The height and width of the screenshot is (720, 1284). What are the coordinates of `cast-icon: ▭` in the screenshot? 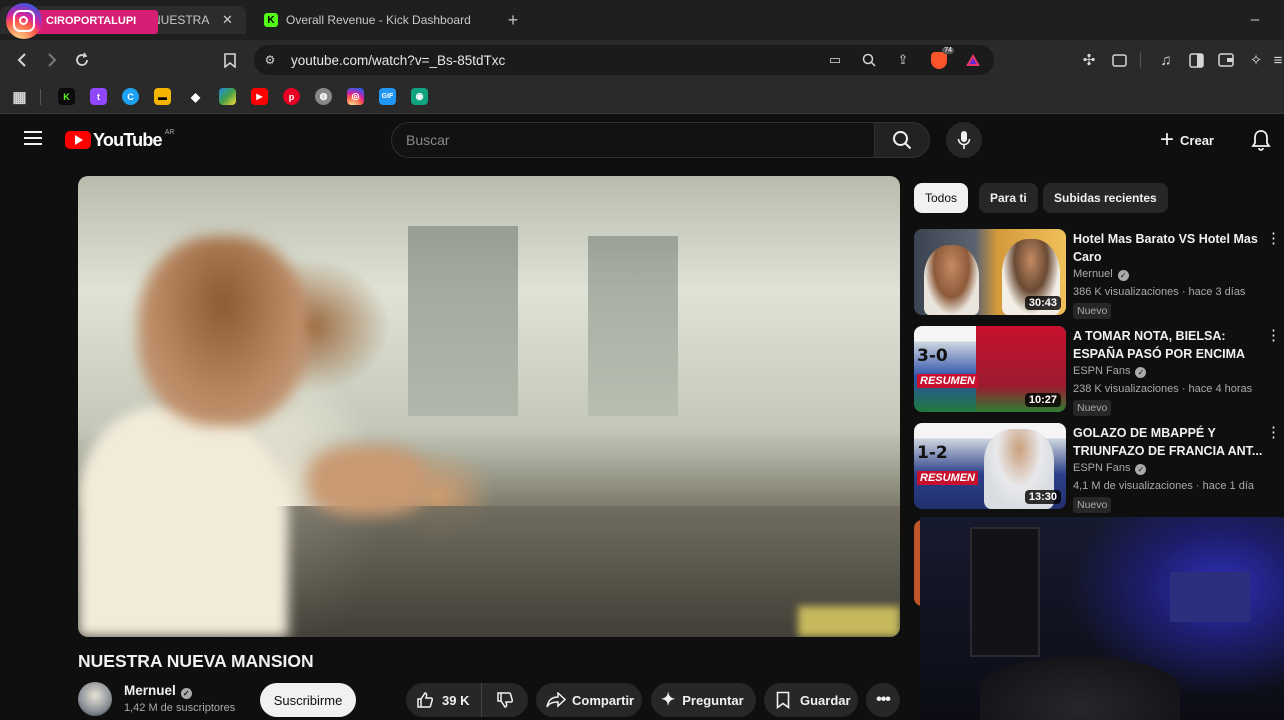 It's located at (835, 60).